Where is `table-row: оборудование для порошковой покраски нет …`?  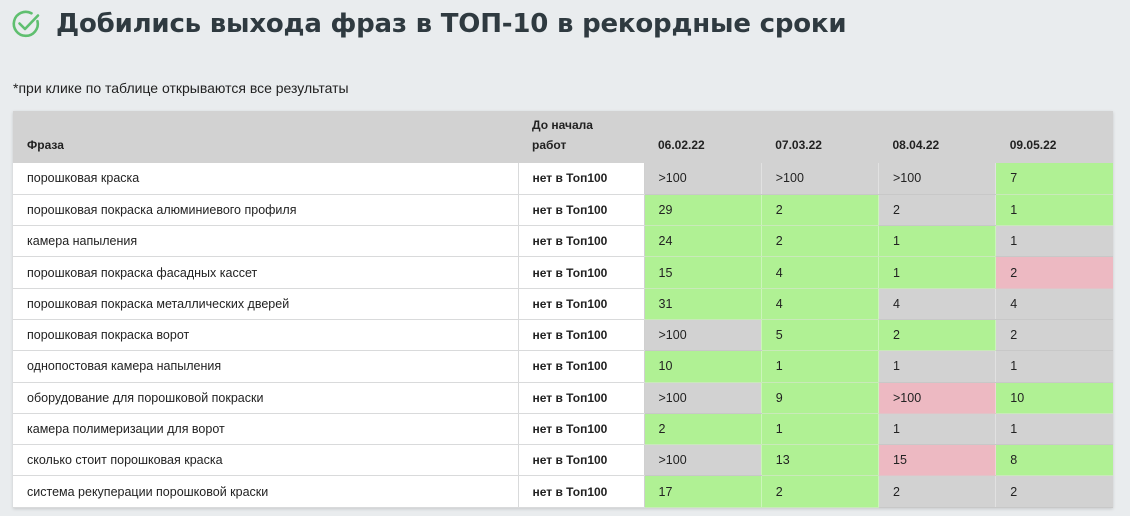 table-row: оборудование для порошковой покраски нет … is located at coordinates (563, 398).